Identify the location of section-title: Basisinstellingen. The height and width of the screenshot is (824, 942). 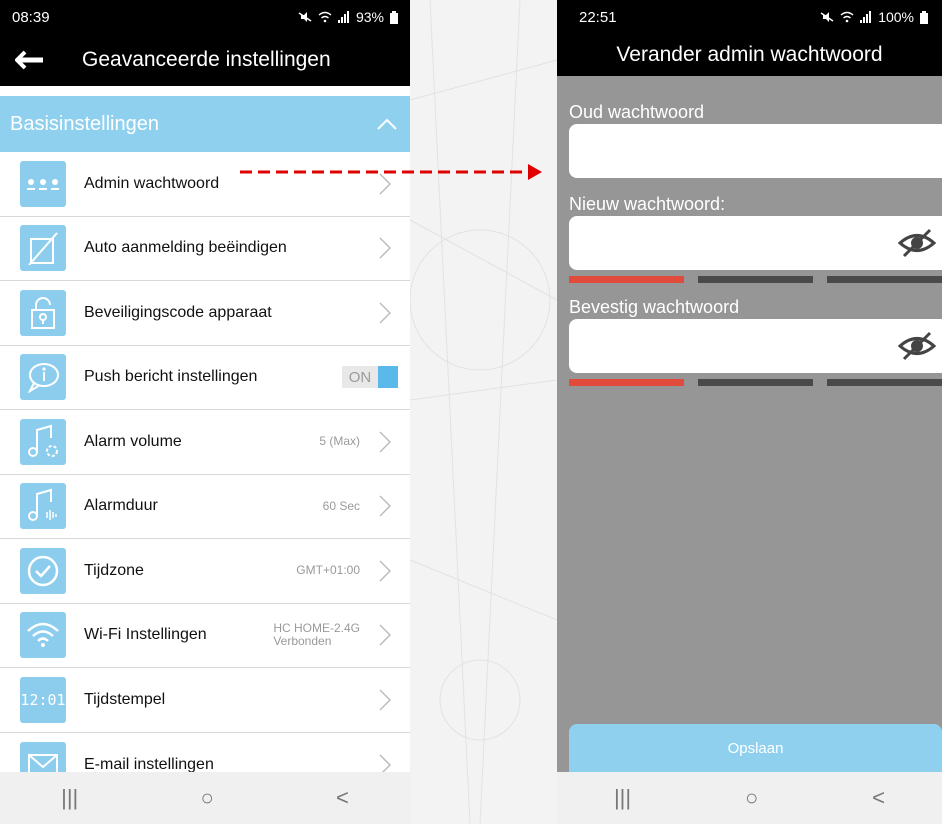
(84, 123).